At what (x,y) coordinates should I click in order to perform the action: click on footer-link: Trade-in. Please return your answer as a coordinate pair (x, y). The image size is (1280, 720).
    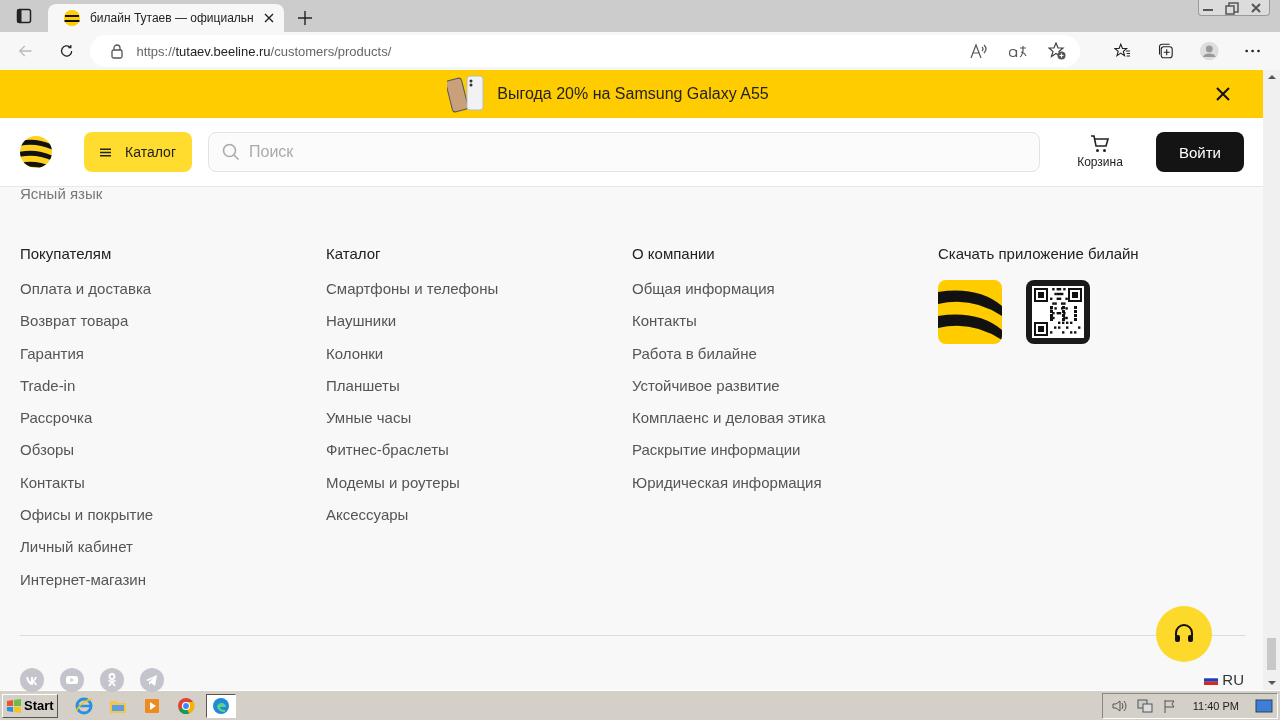
    Looking at the image, I should click on (48, 385).